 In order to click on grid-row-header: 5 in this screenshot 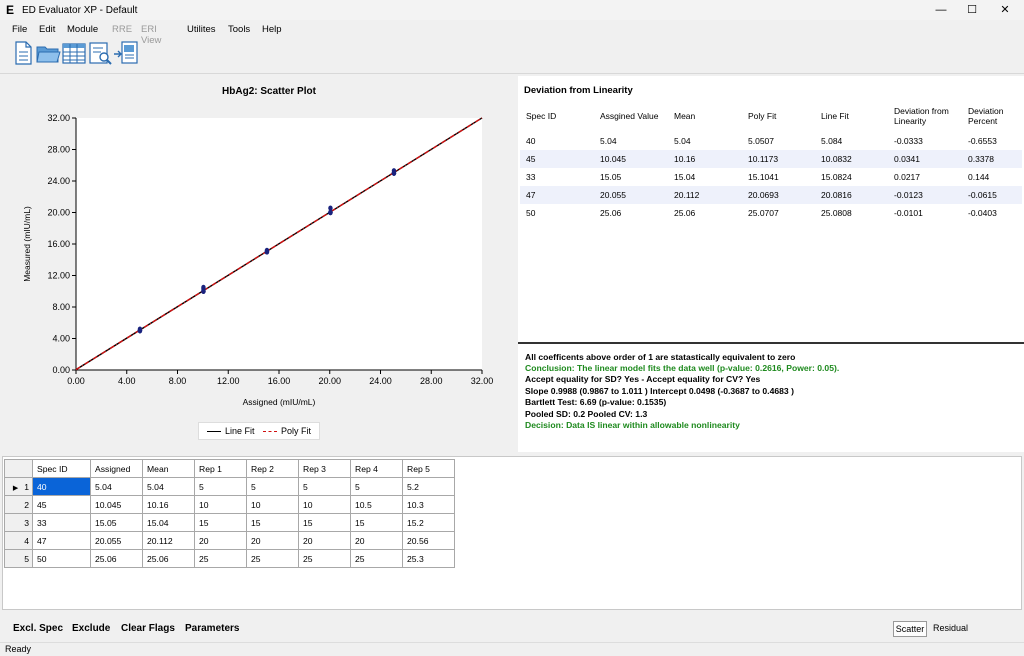, I will do `click(18, 558)`.